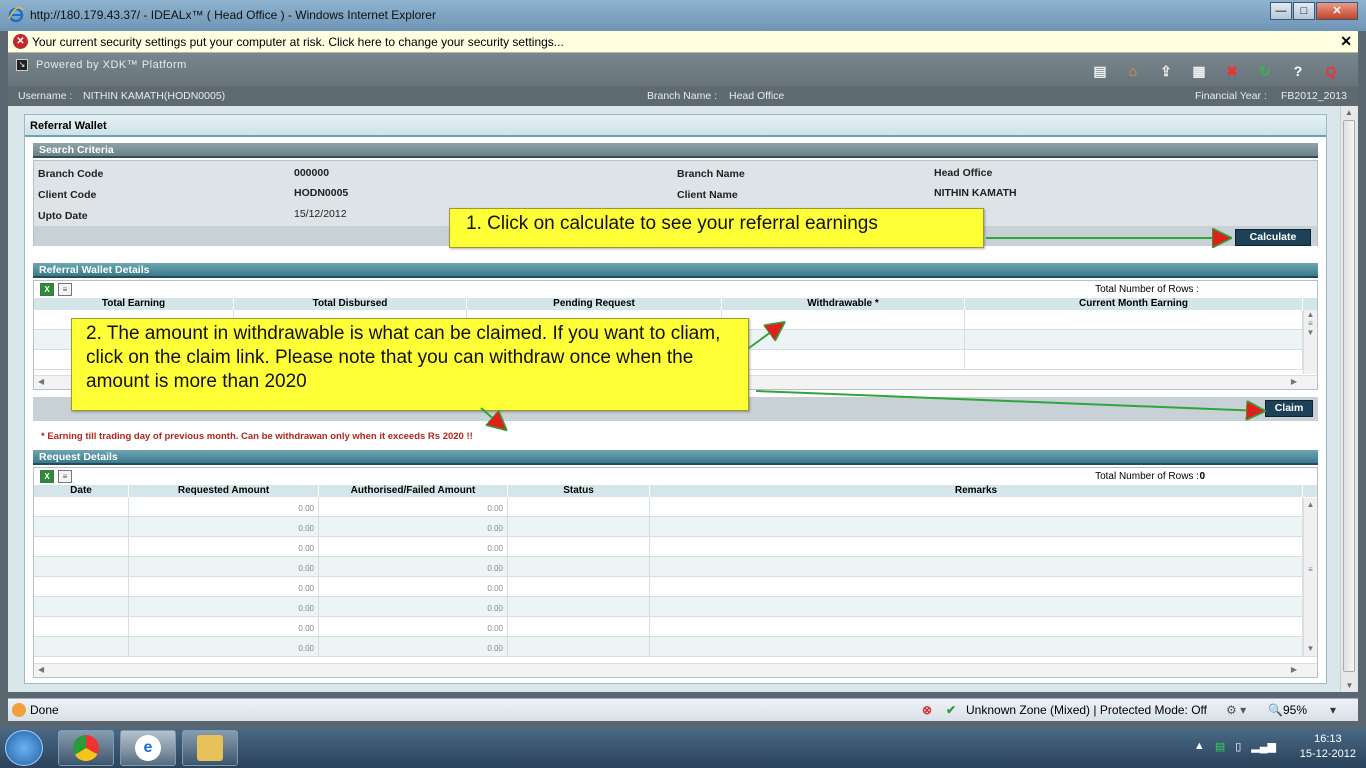  I want to click on internet-explorer-icon, so click(16, 15).